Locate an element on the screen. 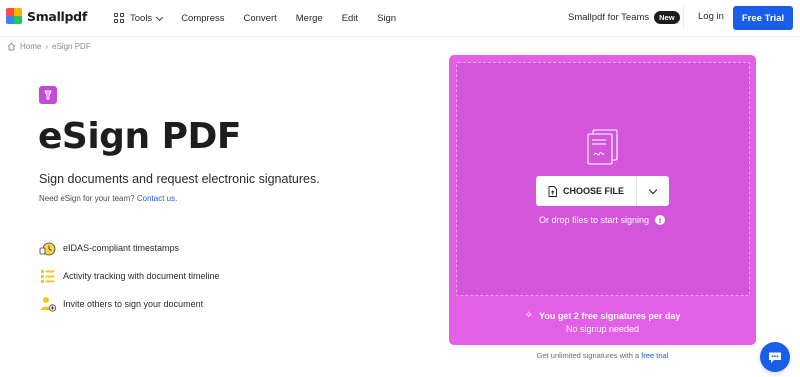 The image size is (800, 377). nav-sign: Sign is located at coordinates (386, 18).